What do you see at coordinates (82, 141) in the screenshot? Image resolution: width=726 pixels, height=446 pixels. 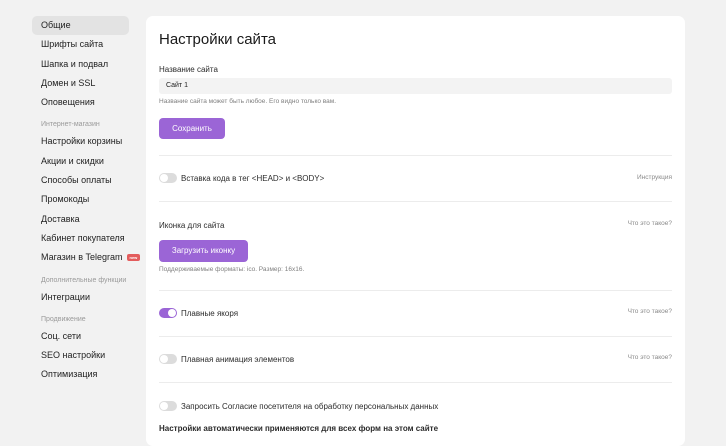 I see `sidebar-item-cart-settings: Настройки корзины` at bounding box center [82, 141].